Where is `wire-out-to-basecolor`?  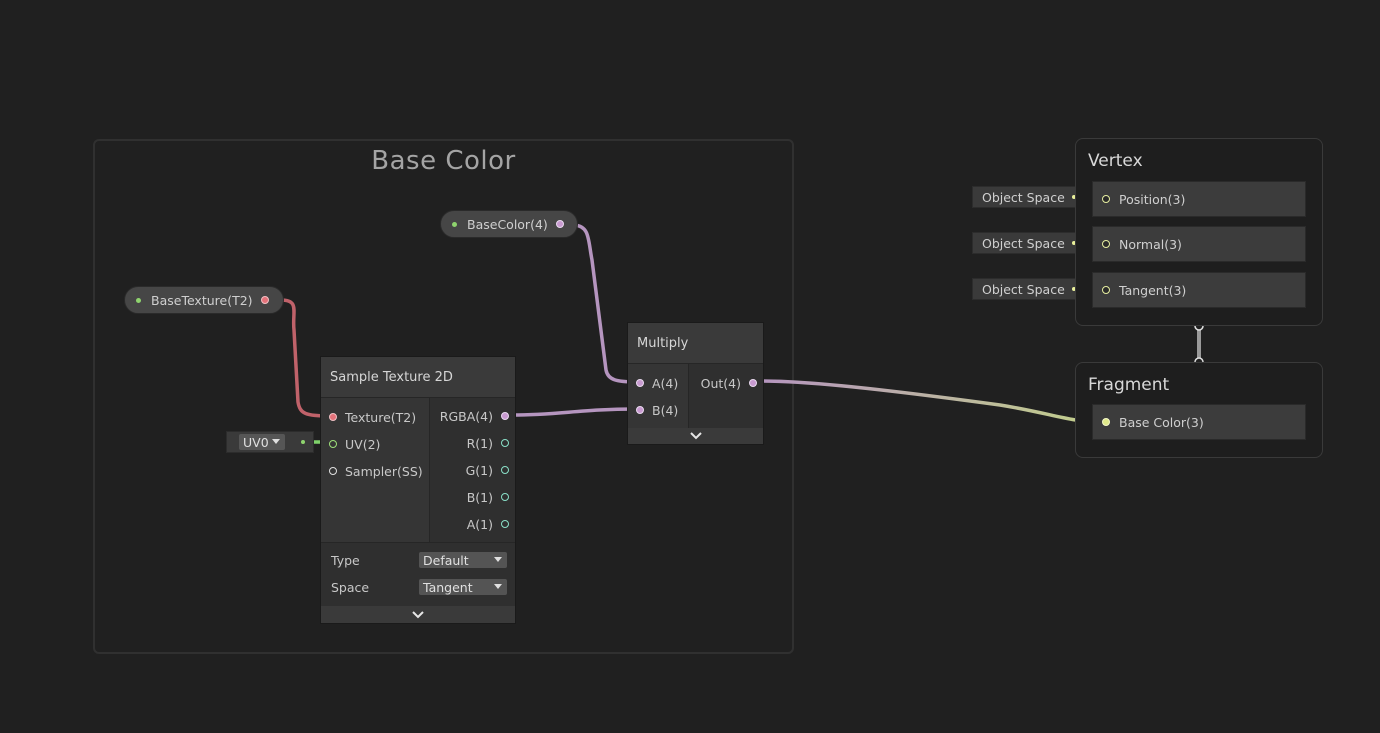
wire-out-to-basecolor is located at coordinates (930, 401).